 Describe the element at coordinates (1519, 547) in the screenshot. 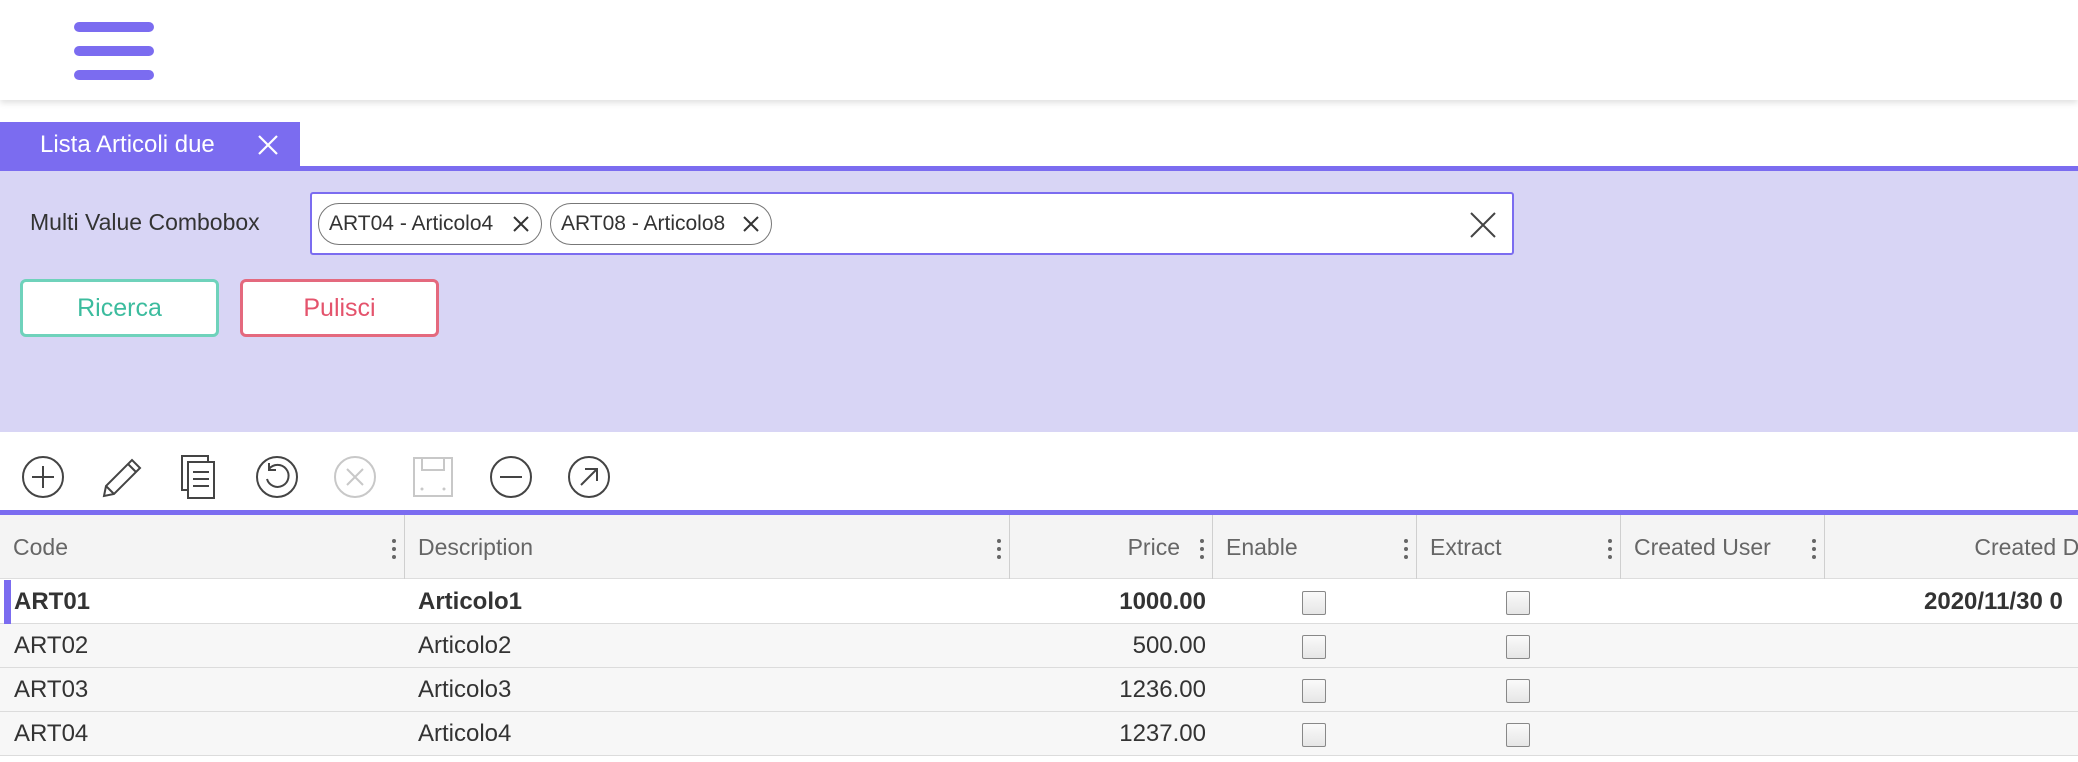

I see `column-header-extract: Extract` at that location.